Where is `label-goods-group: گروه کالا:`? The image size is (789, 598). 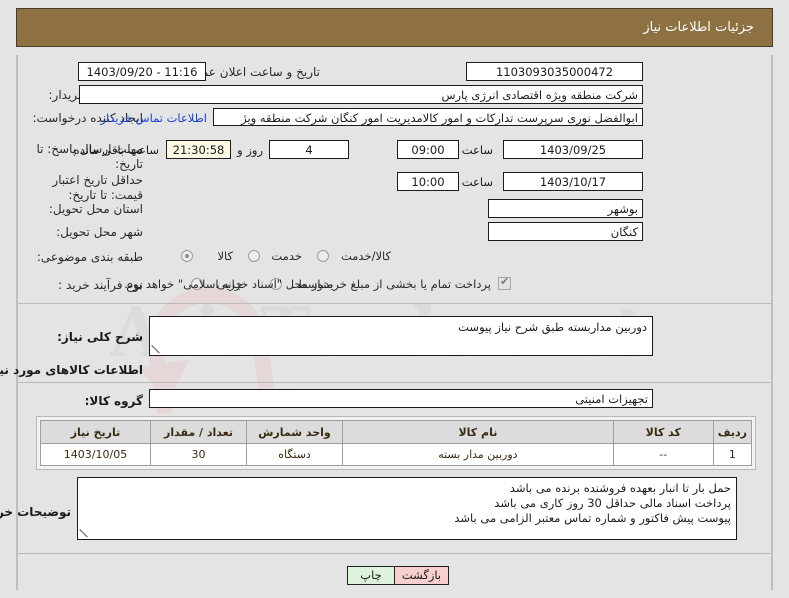 label-goods-group: گروه کالا: is located at coordinates (113, 401).